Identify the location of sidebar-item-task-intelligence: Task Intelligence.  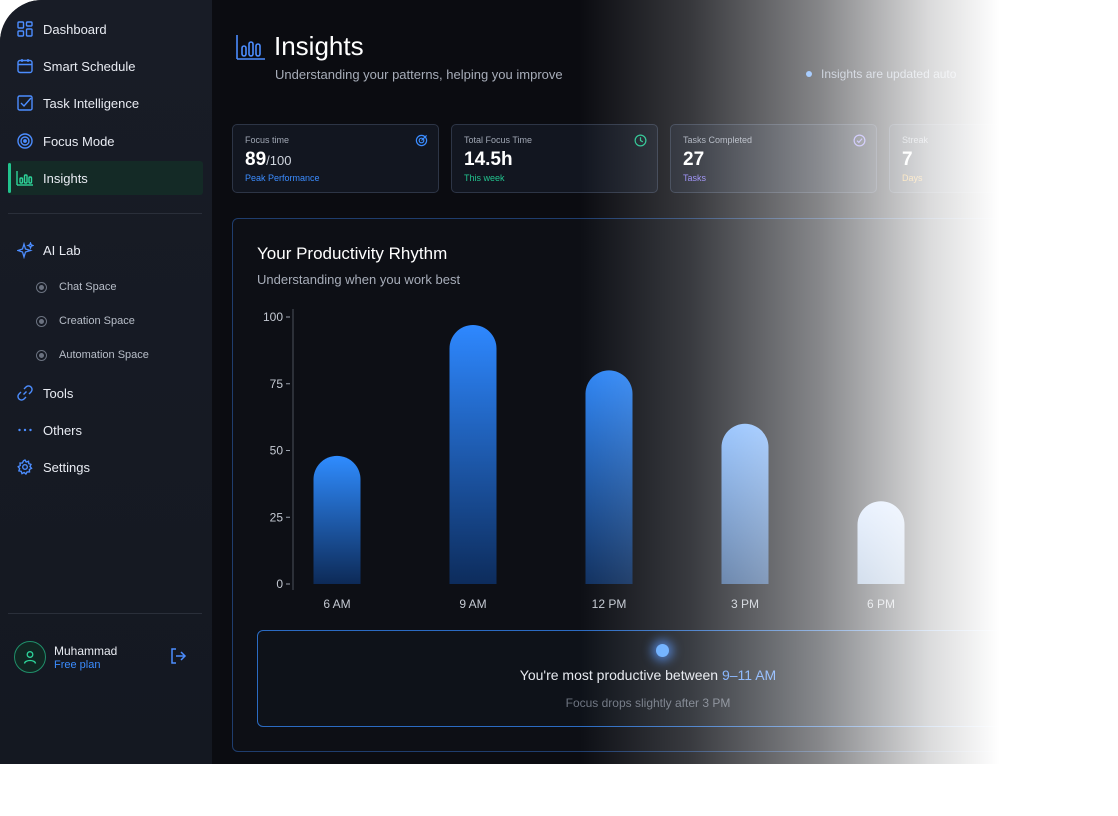
(105, 103).